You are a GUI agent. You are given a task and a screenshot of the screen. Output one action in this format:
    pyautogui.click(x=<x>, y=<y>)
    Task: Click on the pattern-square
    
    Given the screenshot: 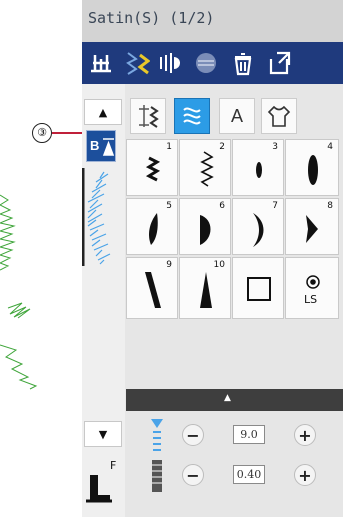 What is the action you would take?
    pyautogui.click(x=258, y=288)
    